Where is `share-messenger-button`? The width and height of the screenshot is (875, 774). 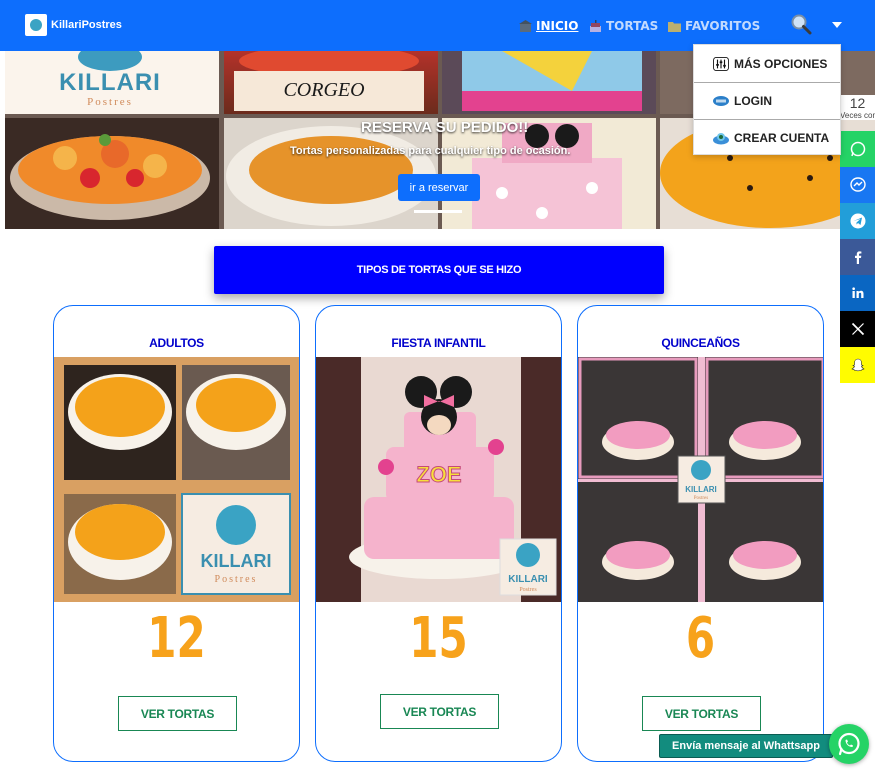 share-messenger-button is located at coordinates (857, 185).